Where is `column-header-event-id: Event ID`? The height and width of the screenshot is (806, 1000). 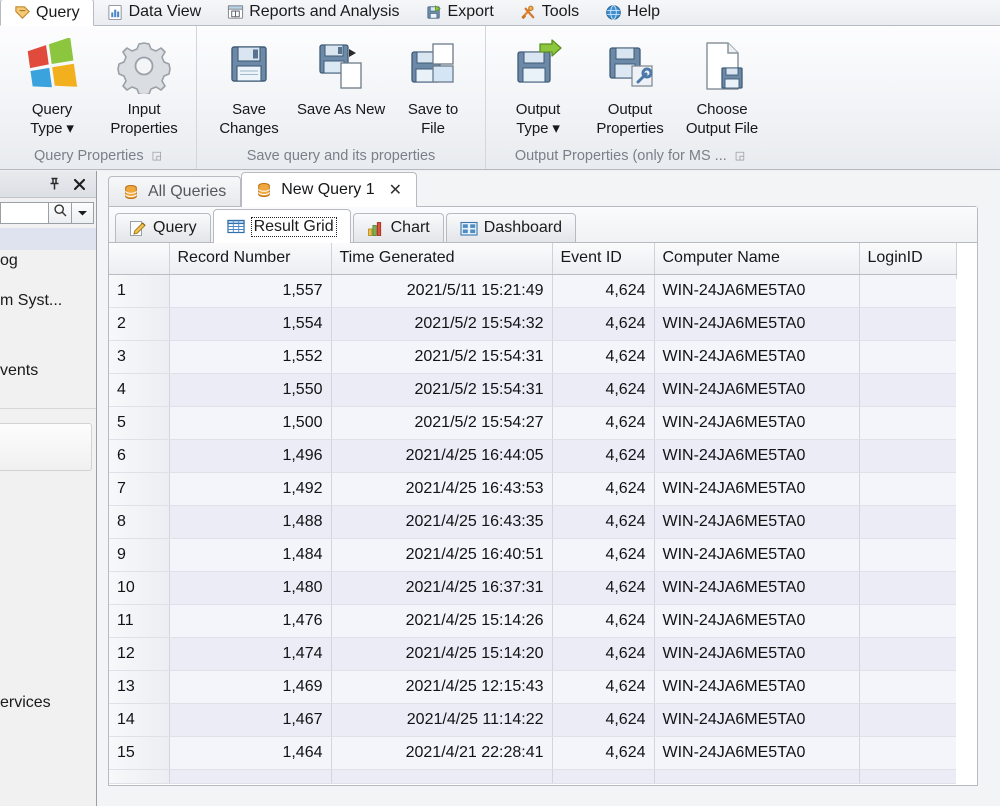
column-header-event-id: Event ID is located at coordinates (603, 259).